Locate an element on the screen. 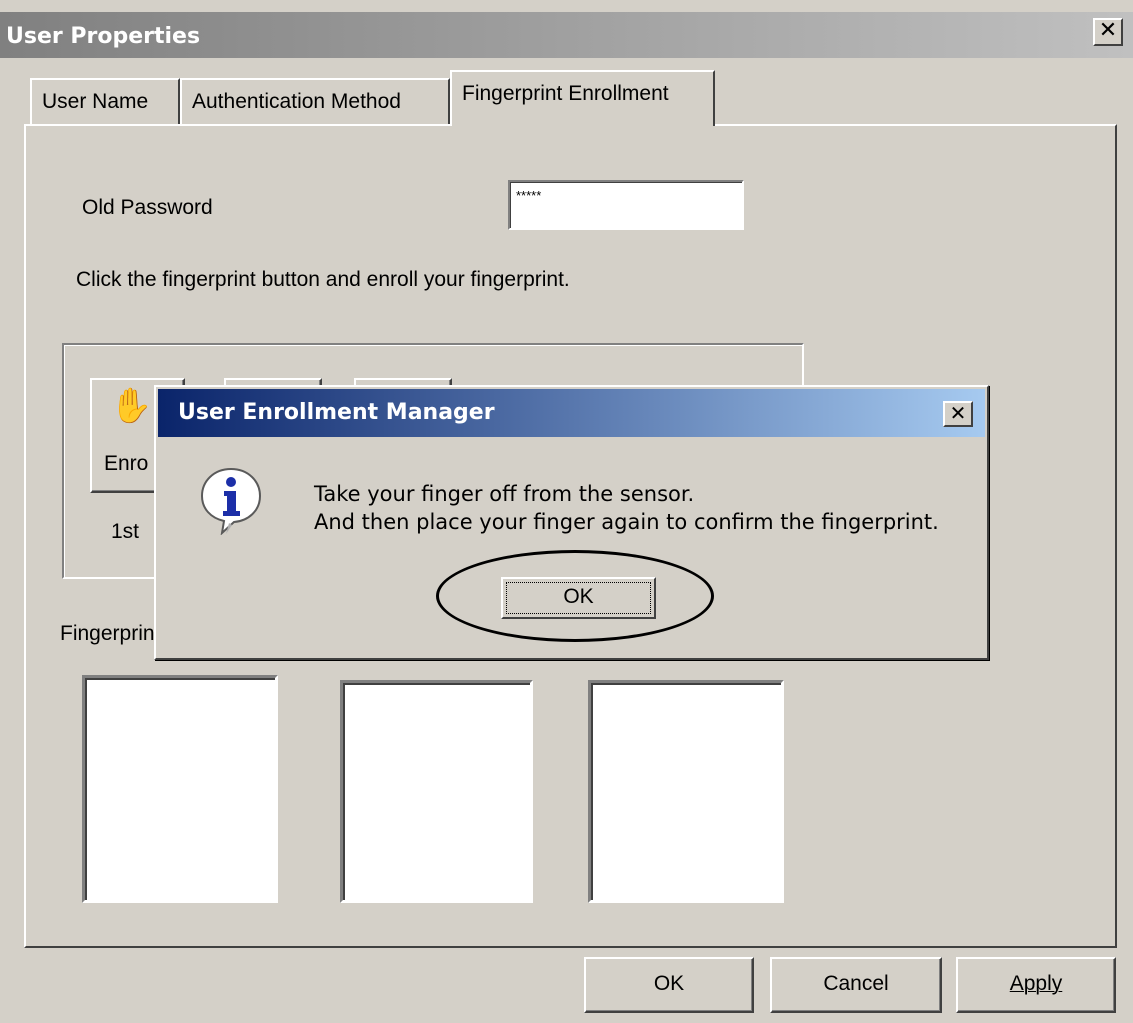  old-password-label: Old Password is located at coordinates (147, 207).